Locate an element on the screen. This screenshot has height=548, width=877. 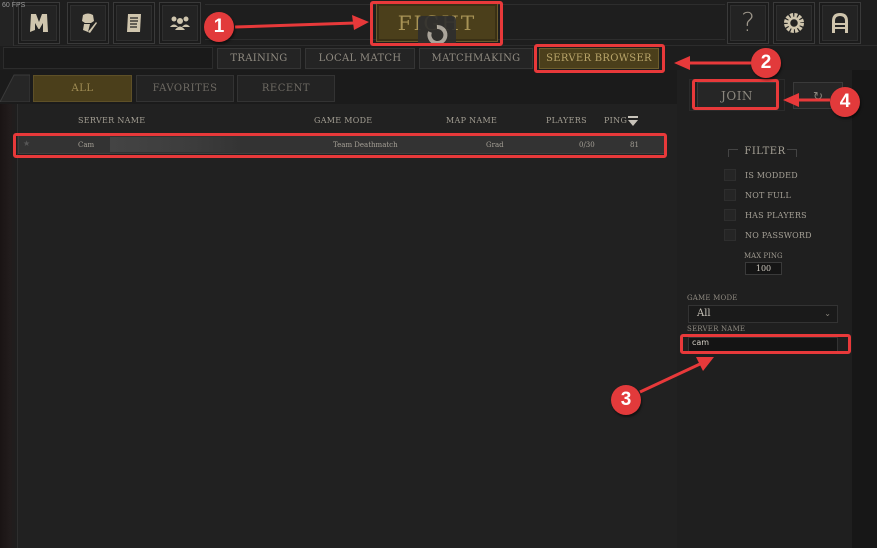
left-shade is located at coordinates (8, 326).